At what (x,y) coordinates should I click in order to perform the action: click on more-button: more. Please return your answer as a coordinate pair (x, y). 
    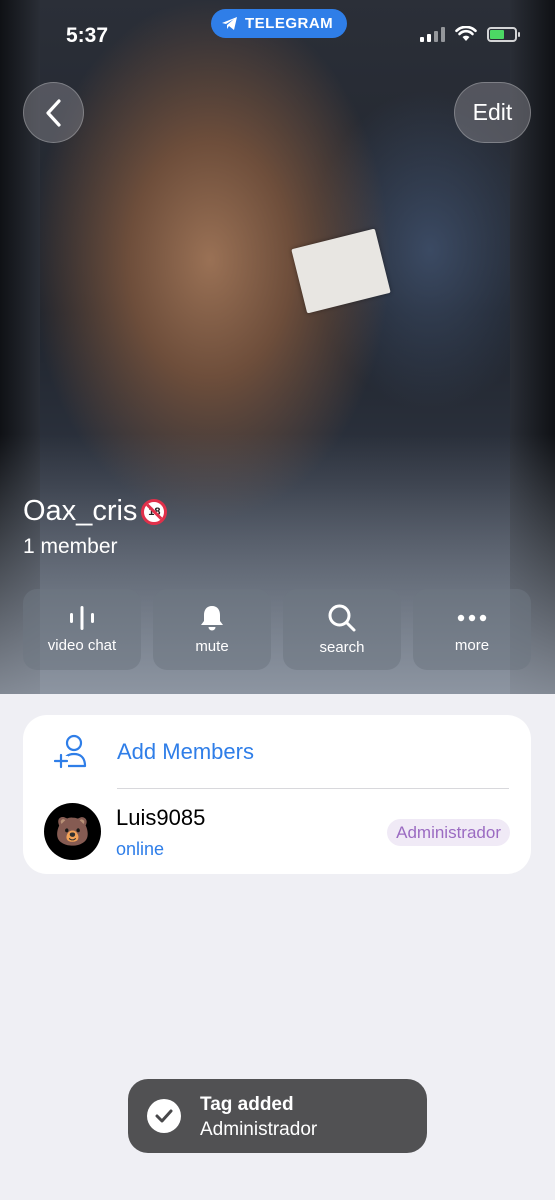
    Looking at the image, I should click on (472, 629).